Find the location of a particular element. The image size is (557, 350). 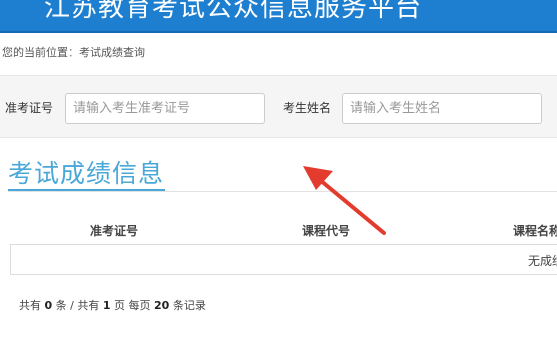

candidate-name-label: 考生姓名 is located at coordinates (307, 108).